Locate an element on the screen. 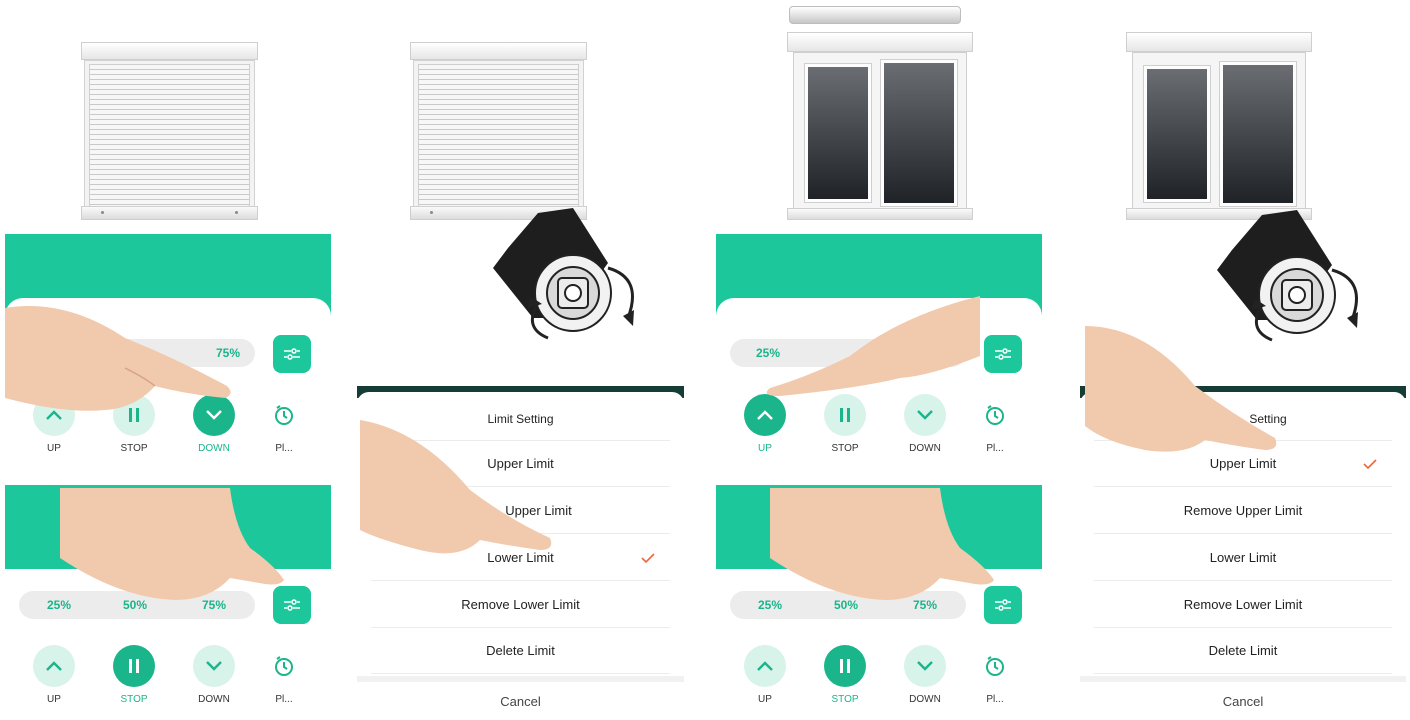  option-lower-limit: Lower Limit is located at coordinates (1243, 558).